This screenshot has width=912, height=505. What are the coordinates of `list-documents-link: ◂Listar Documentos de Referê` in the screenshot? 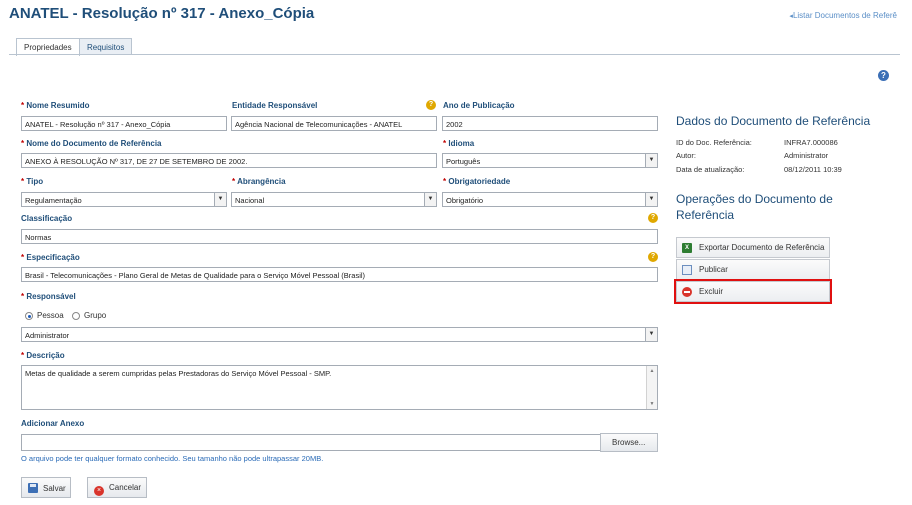 It's located at (843, 15).